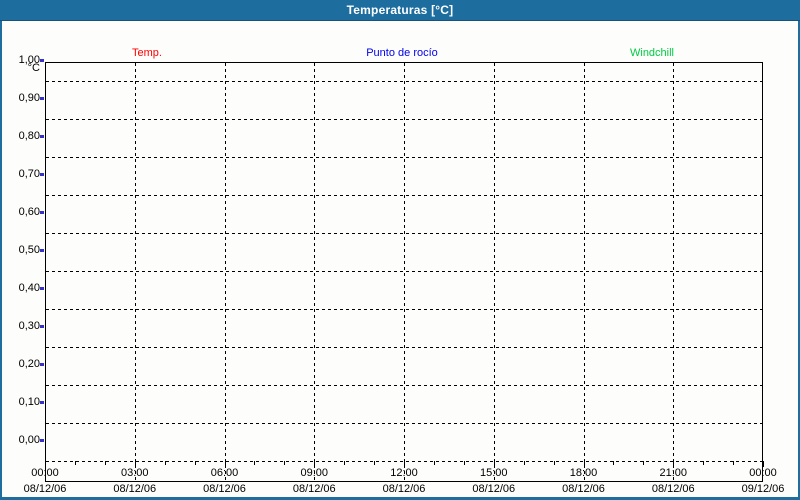 This screenshot has height=500, width=800. I want to click on x-time-label: 03:00, so click(134, 473).